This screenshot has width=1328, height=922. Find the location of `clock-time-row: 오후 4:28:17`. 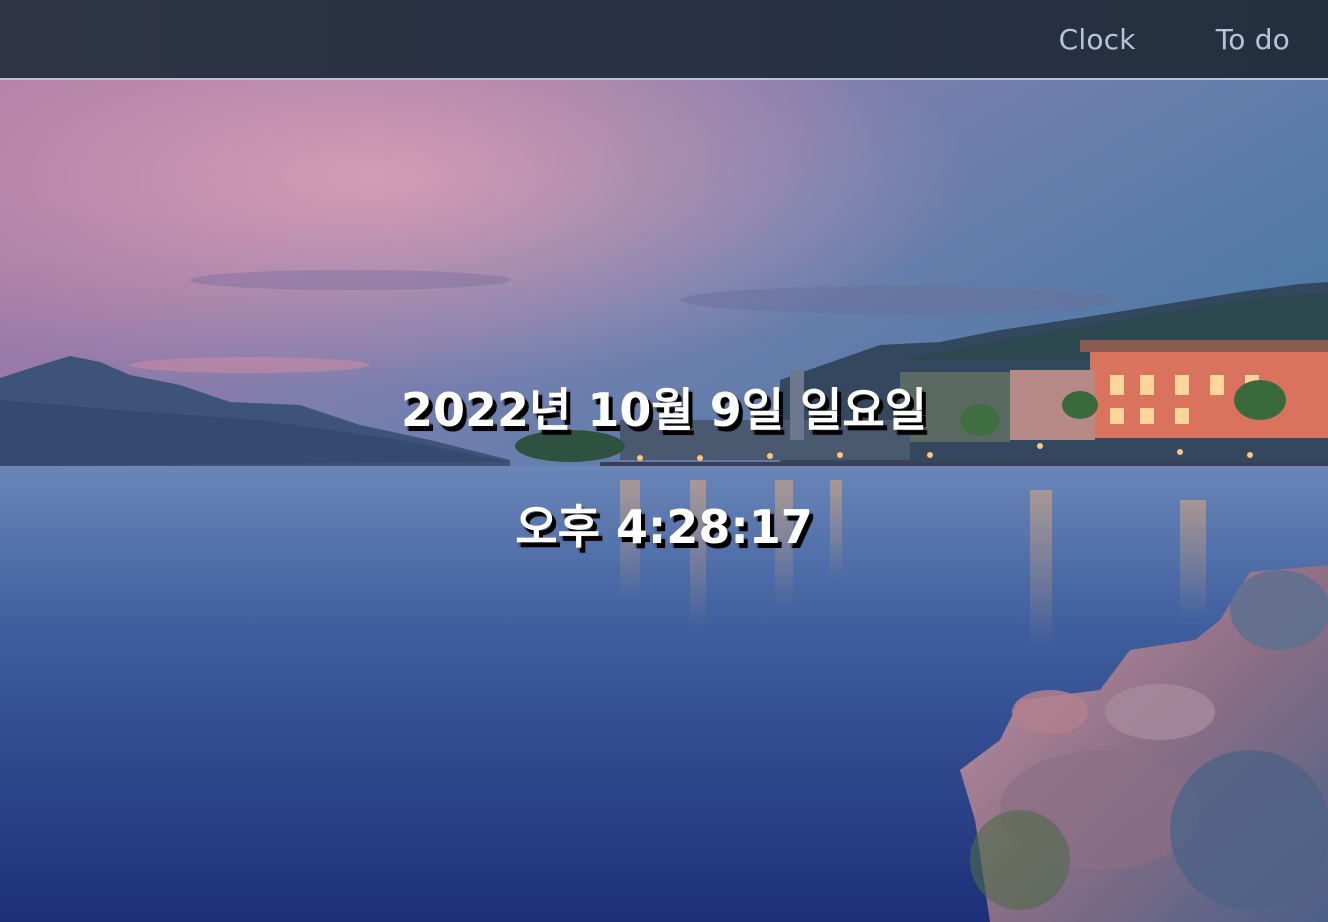

clock-time-row: 오후 4:28:17 is located at coordinates (664, 527).